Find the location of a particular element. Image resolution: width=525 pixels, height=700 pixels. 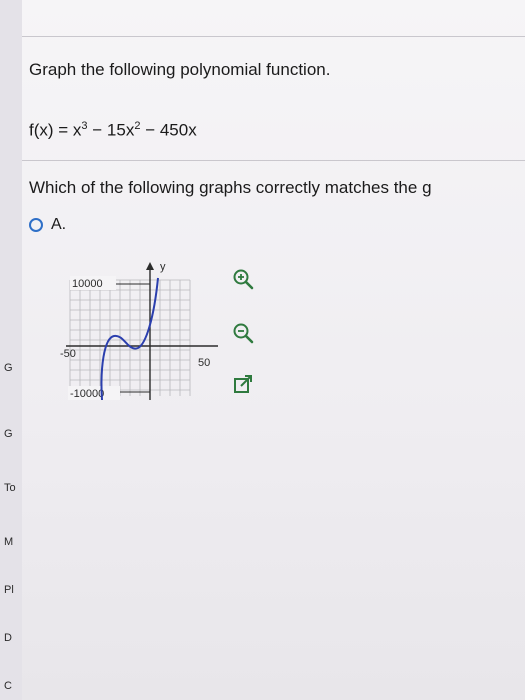

option-a-radio is located at coordinates (36, 225).